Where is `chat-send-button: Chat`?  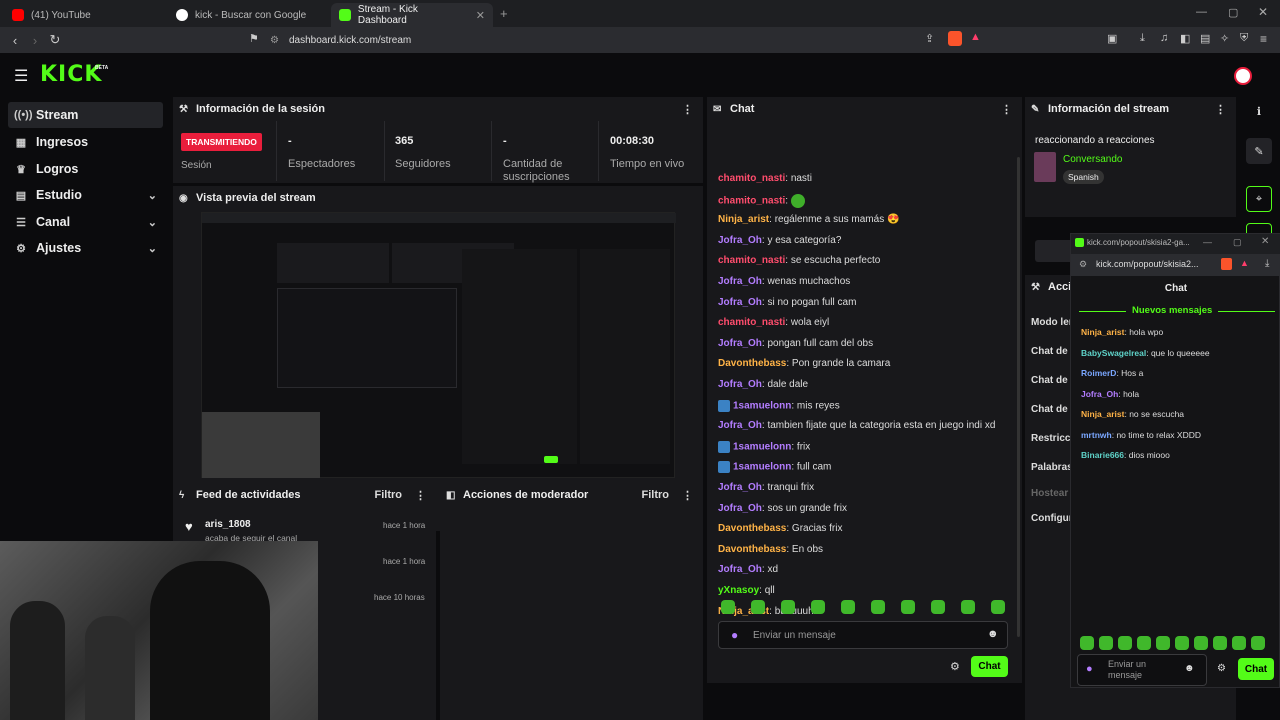 chat-send-button: Chat is located at coordinates (989, 666).